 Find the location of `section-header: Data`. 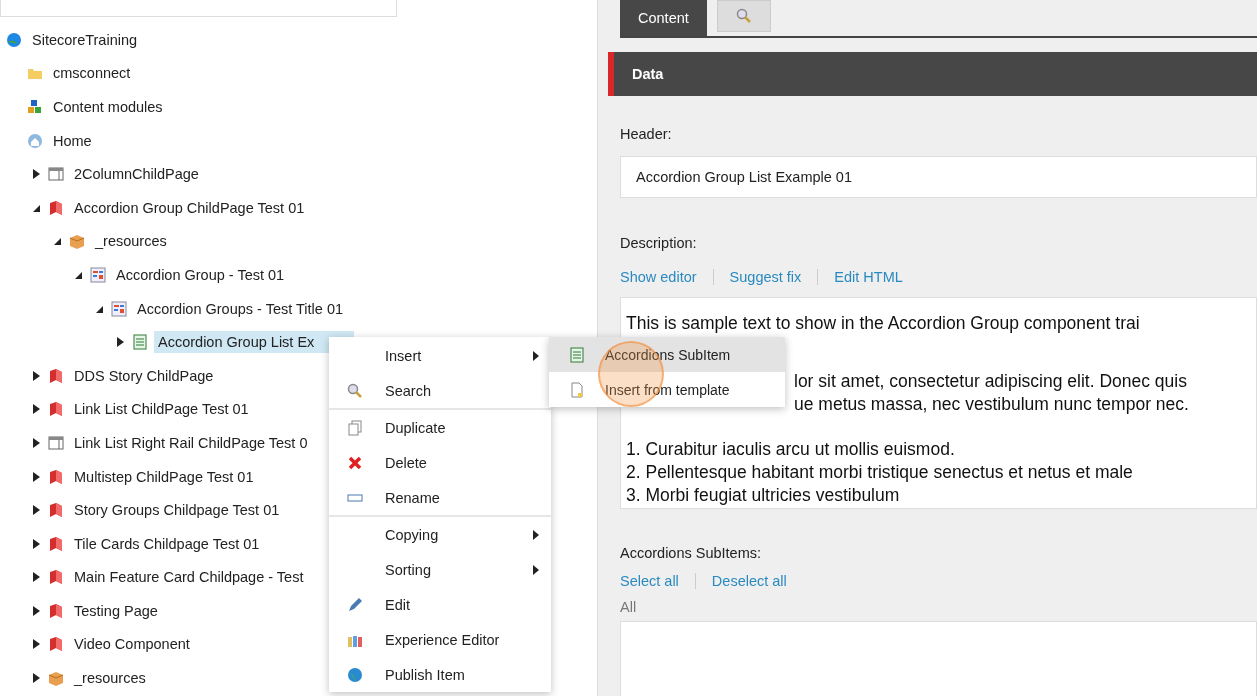

section-header: Data is located at coordinates (932, 74).